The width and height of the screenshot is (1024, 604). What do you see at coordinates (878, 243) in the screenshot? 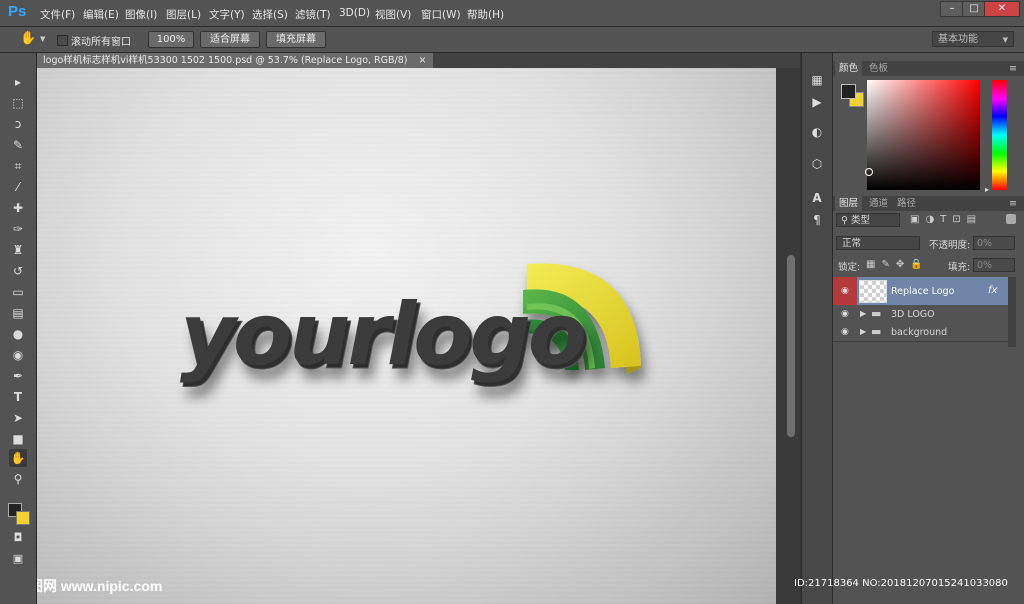
I see `blend-mode-select: 正常` at bounding box center [878, 243].